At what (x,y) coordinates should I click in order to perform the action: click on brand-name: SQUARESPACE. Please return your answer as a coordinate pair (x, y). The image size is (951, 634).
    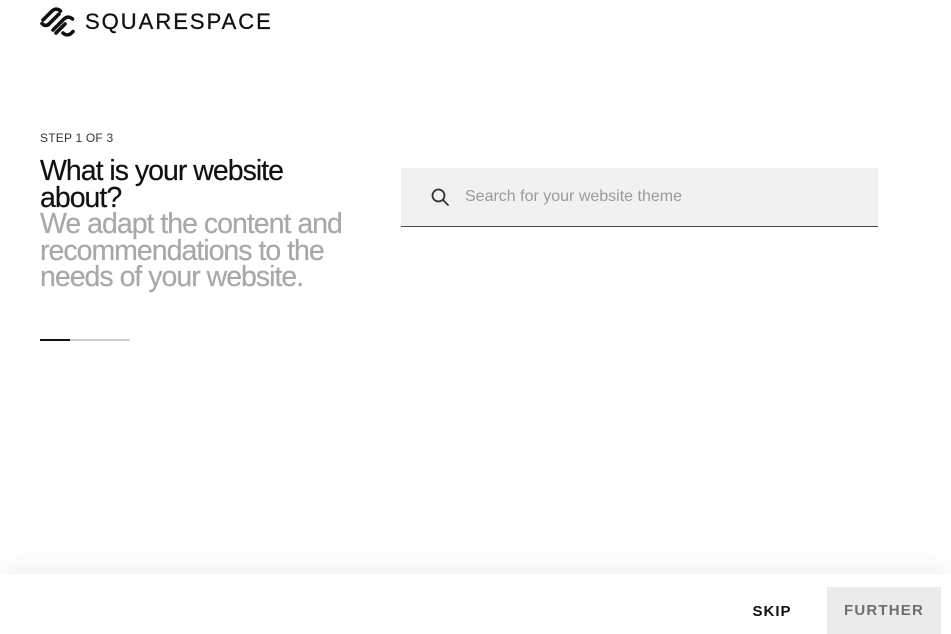
    Looking at the image, I should click on (179, 21).